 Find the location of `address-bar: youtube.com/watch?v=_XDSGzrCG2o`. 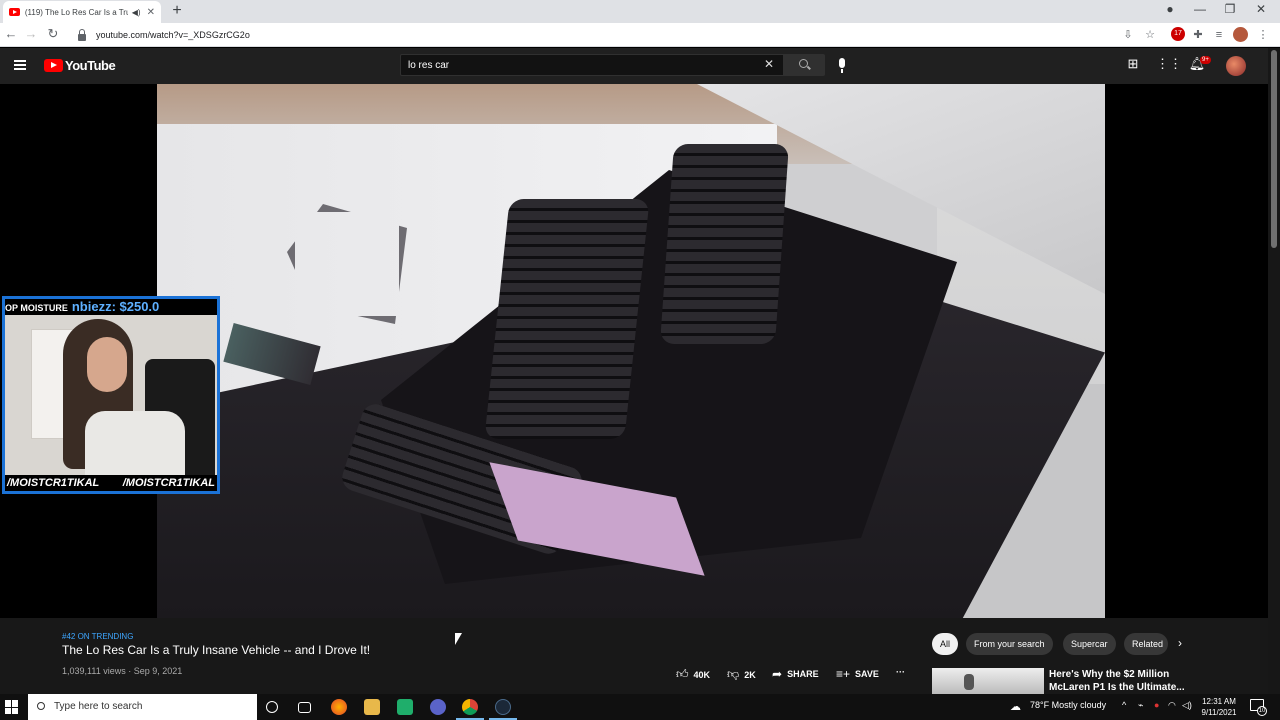

address-bar: youtube.com/watch?v=_XDSGzrCG2o is located at coordinates (590, 35).